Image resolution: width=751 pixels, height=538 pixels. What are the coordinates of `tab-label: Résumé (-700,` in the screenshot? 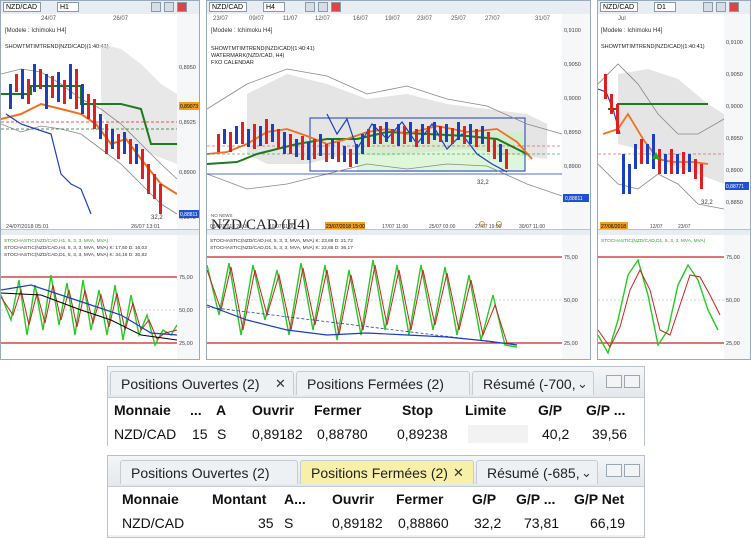 It's located at (529, 384).